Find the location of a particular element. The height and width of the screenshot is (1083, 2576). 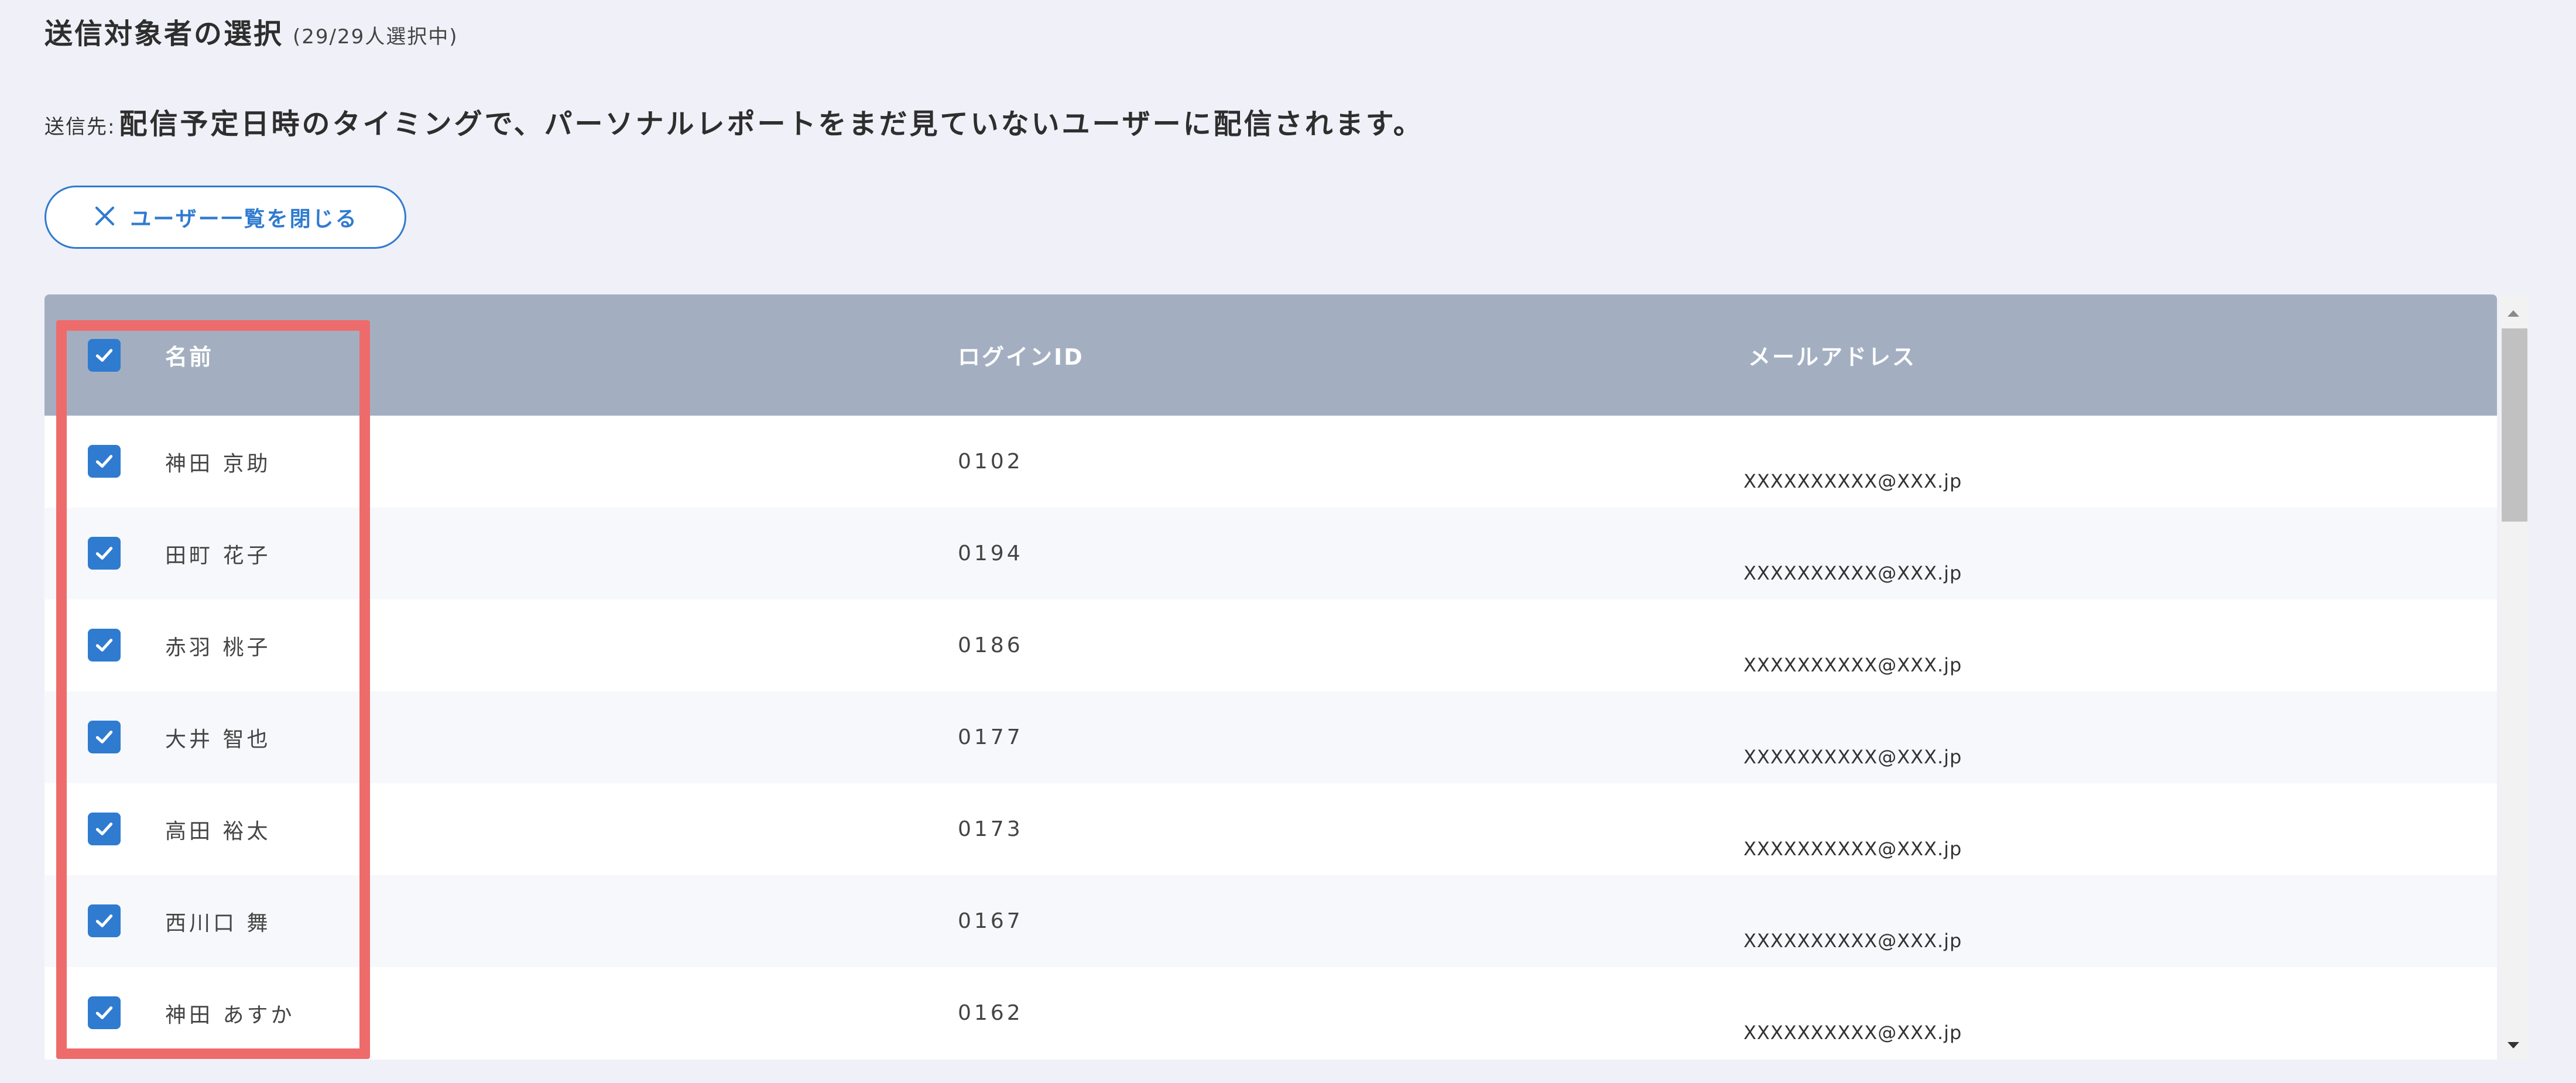

table-row: 赤羽 桃子 0186 XXXXXXXXXX@XXX.jp is located at coordinates (1270, 645).